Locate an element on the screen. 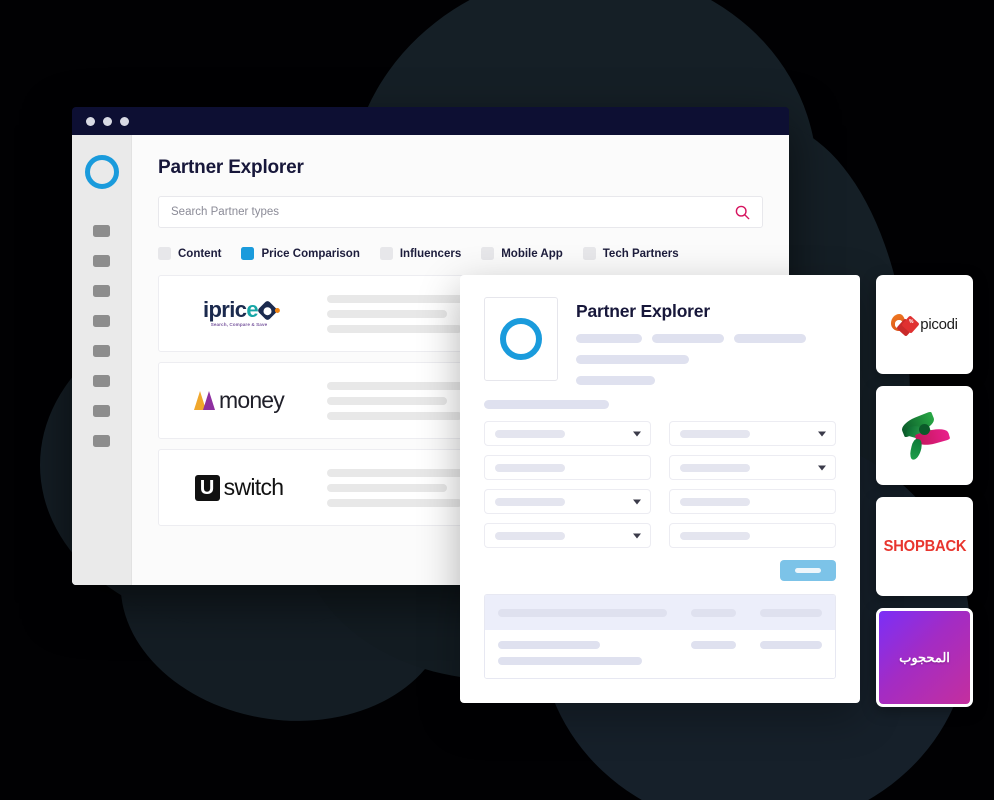 Image resolution: width=994 pixels, height=800 pixels. checkbox-tech-partners is located at coordinates (589, 253).